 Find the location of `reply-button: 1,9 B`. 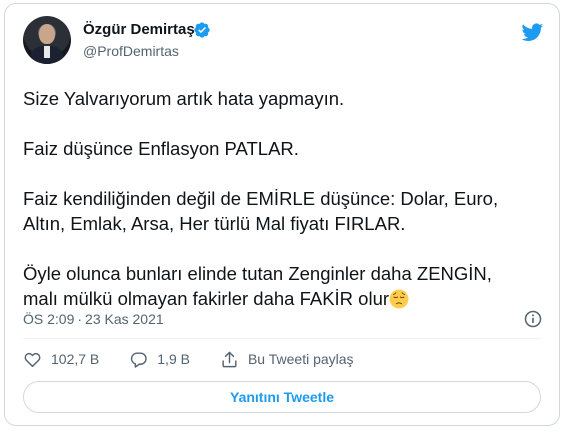

reply-button: 1,9 B is located at coordinates (159, 359).